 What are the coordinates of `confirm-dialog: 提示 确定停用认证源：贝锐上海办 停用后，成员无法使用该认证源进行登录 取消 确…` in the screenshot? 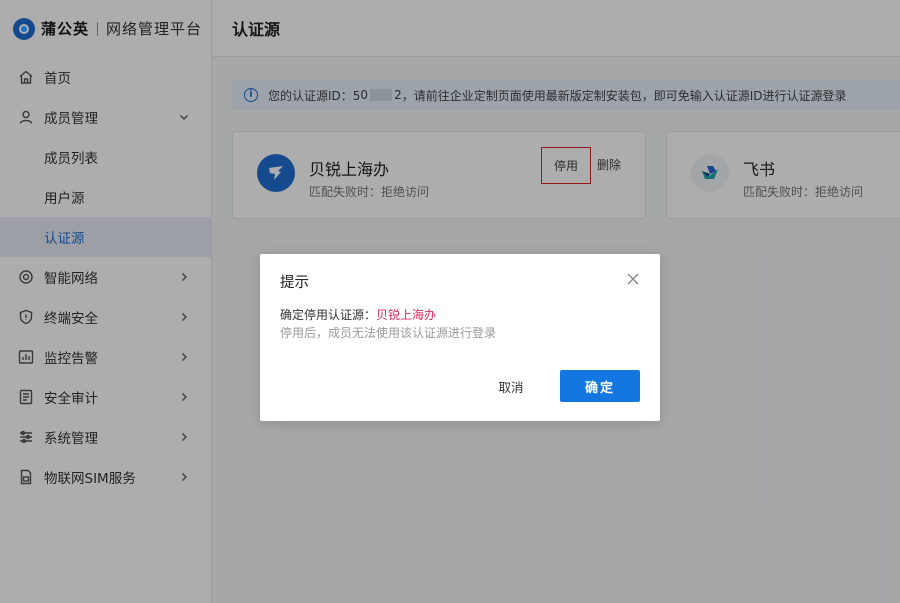 It's located at (460, 337).